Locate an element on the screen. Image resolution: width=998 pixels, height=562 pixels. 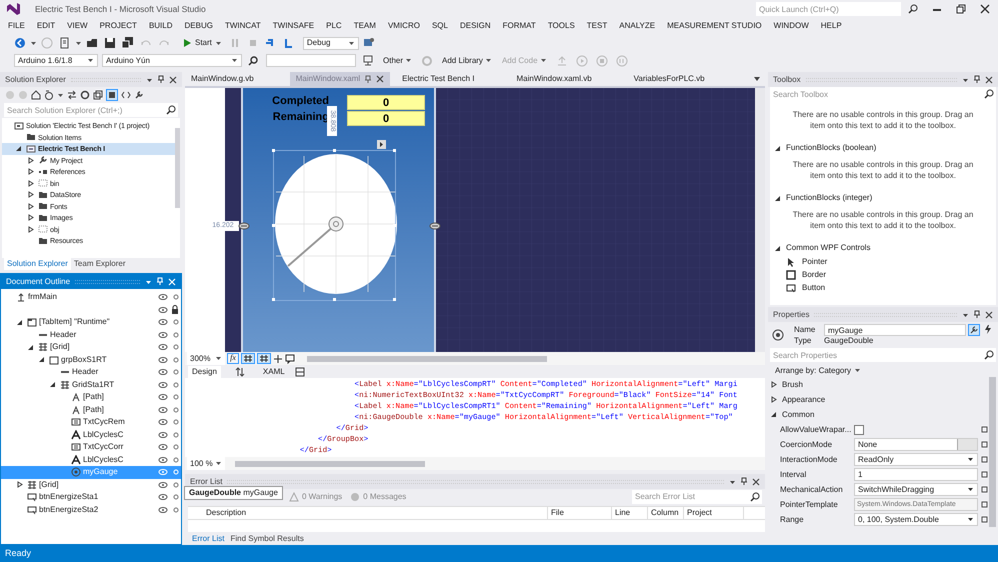
tree-item: LblCyclesC is located at coordinates (91, 434).